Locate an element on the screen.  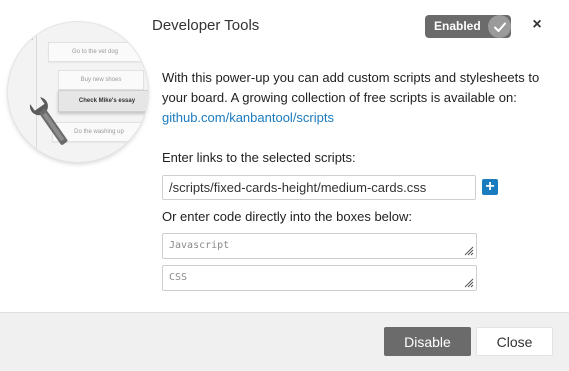
css-code-input is located at coordinates (319, 278).